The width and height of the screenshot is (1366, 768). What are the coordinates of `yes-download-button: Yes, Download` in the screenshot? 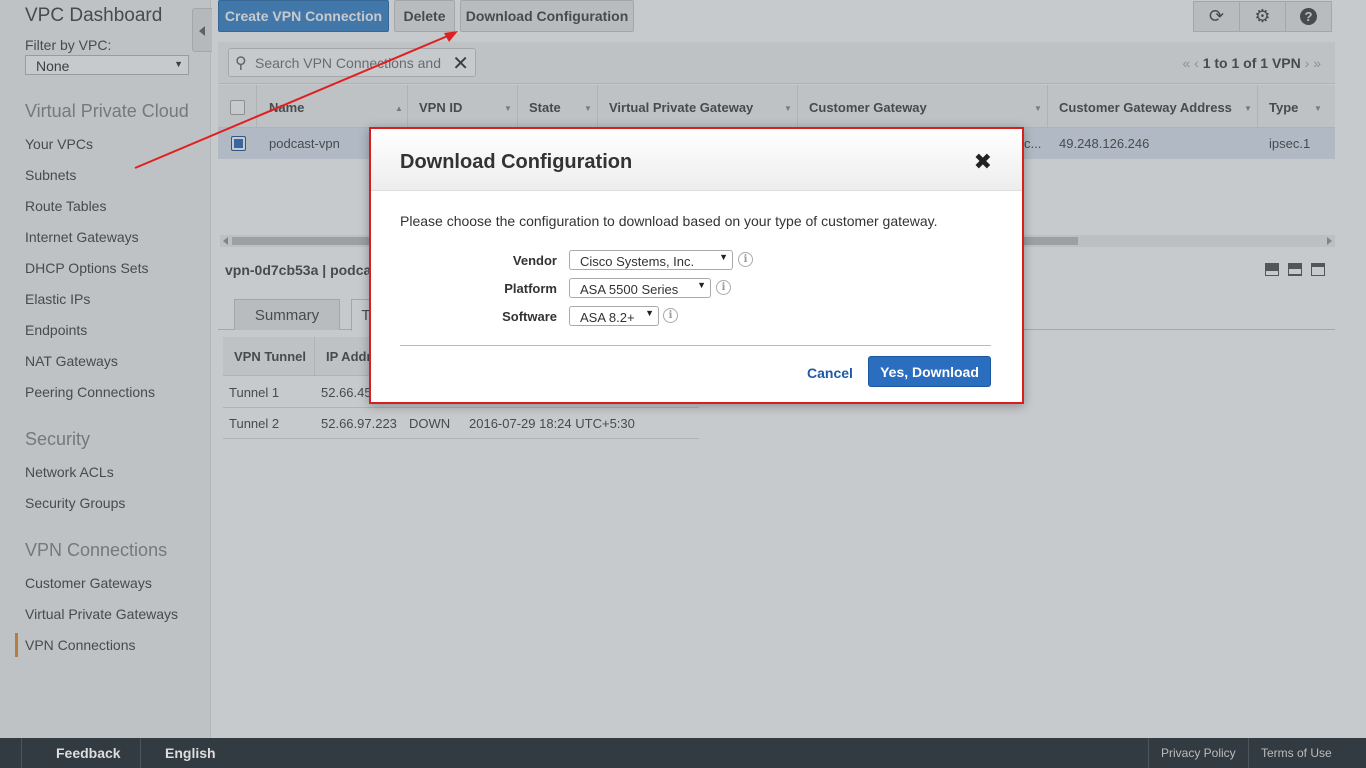 It's located at (929, 371).